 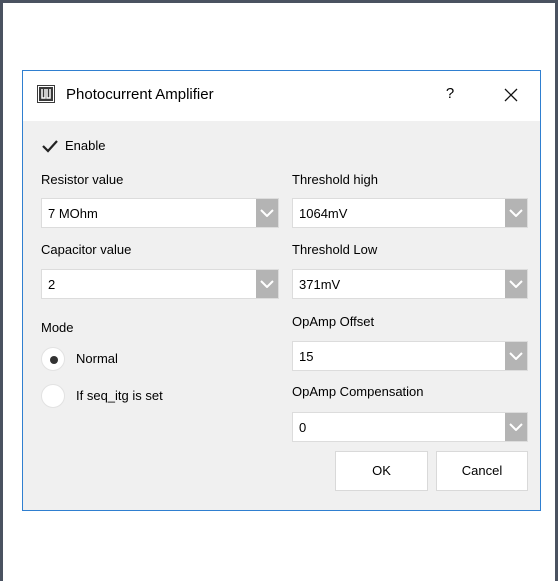 I want to click on close-icon, so click(x=511, y=95).